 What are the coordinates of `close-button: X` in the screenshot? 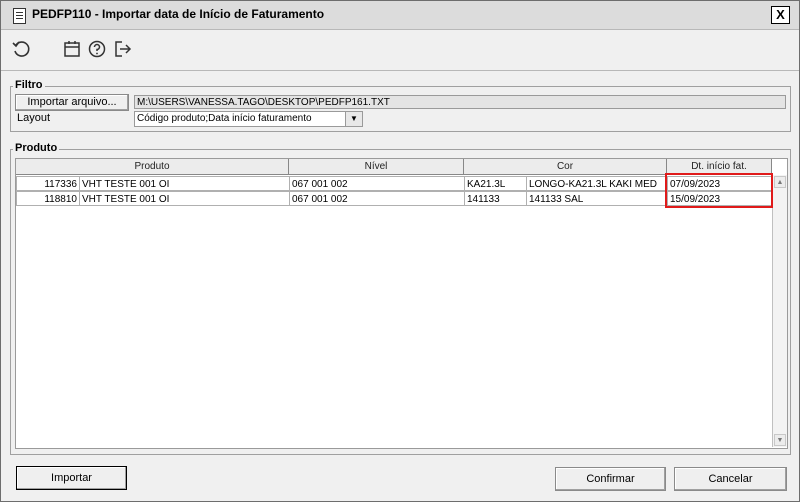 It's located at (780, 15).